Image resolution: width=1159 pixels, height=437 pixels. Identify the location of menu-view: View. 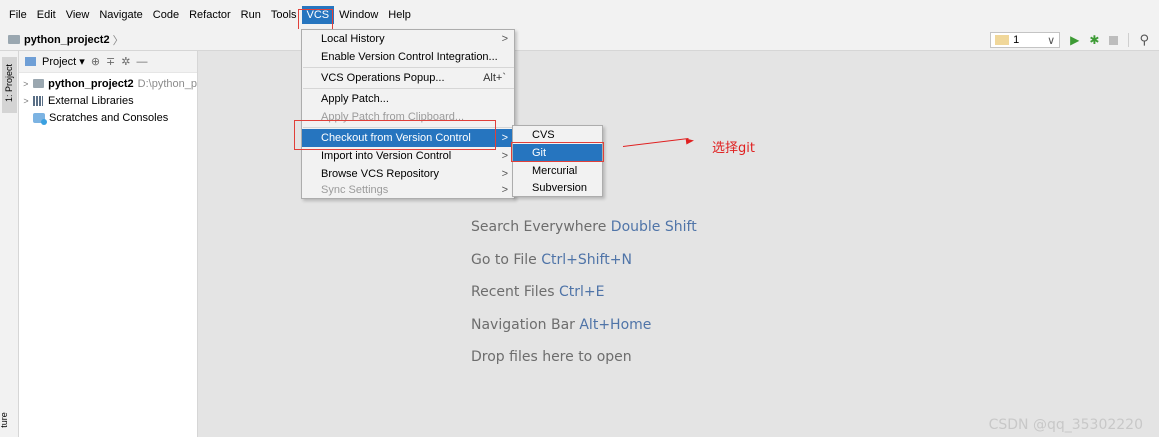
(78, 15).